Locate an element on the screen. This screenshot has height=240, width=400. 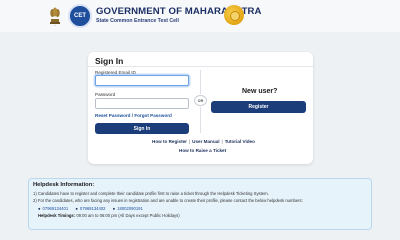
phone-number: 18002090191 is located at coordinates (130, 208).